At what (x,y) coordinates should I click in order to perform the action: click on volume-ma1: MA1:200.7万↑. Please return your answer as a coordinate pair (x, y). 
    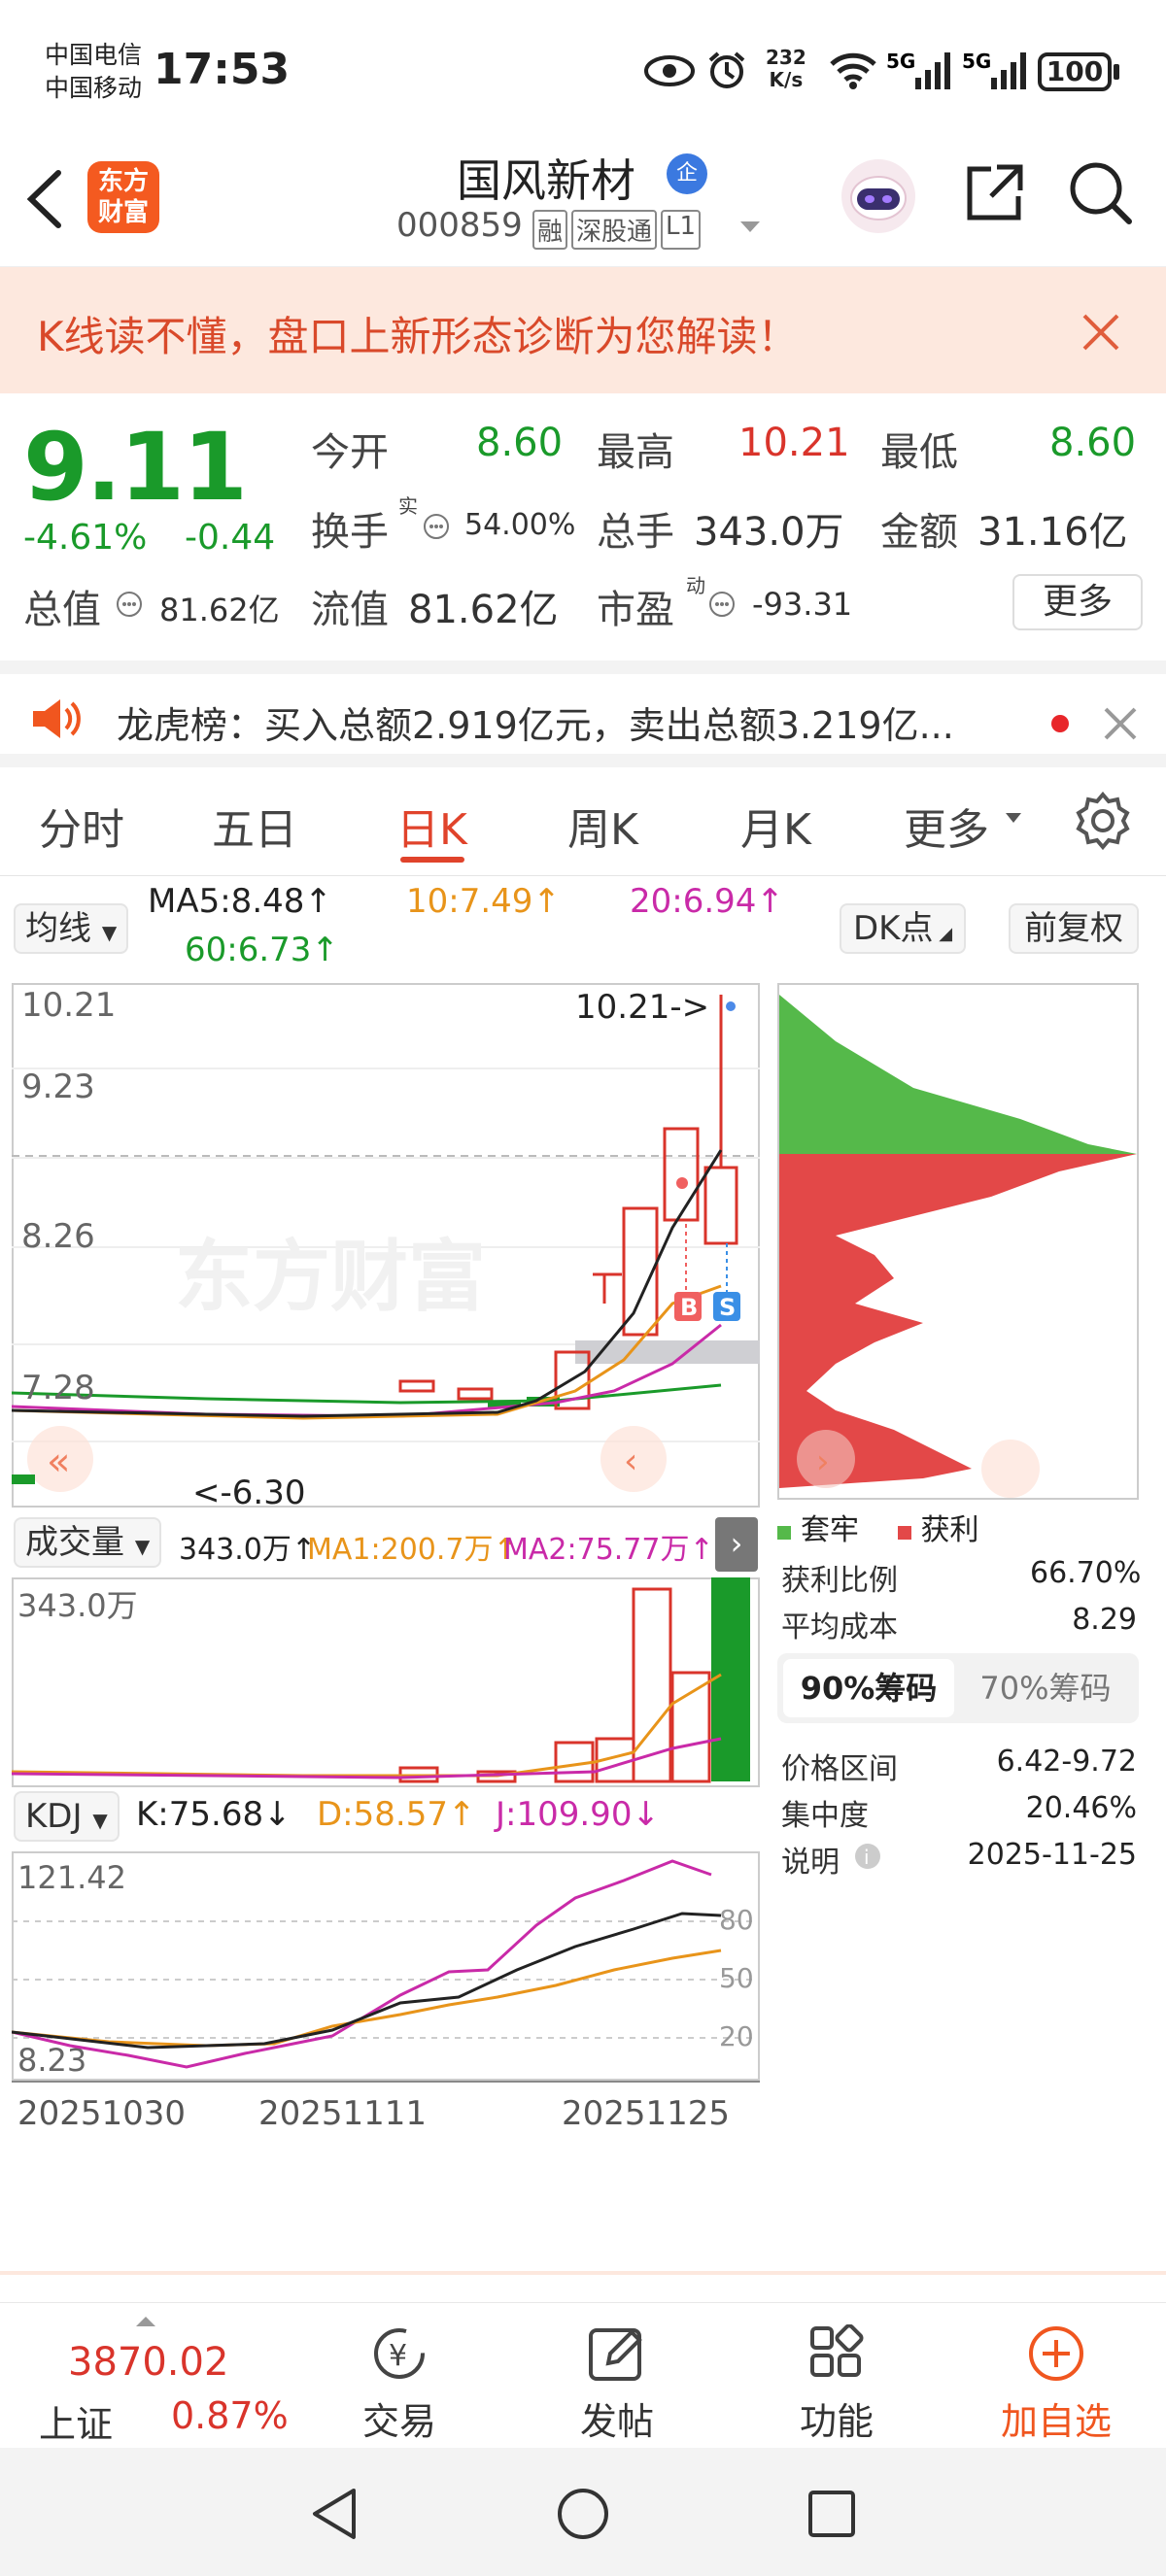
    Looking at the image, I should click on (412, 1550).